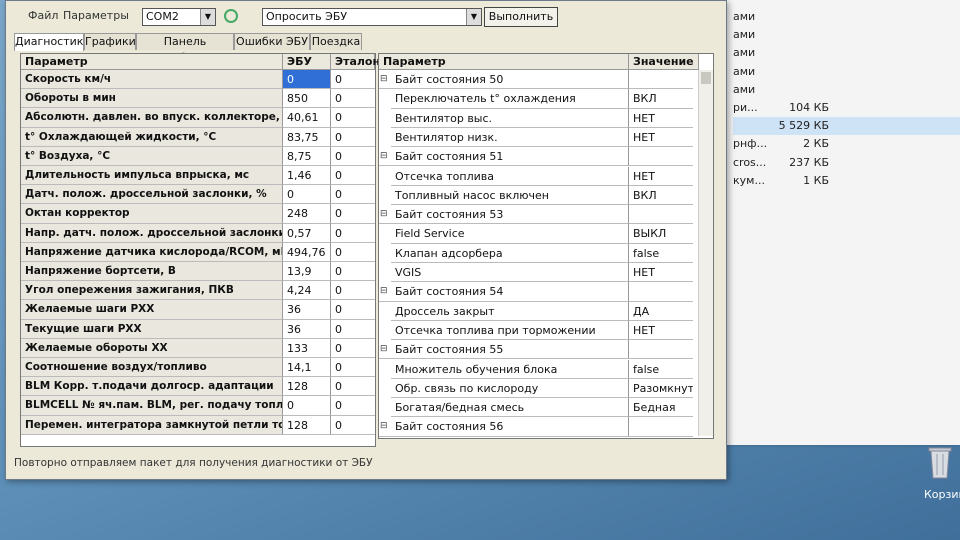 Image resolution: width=960 pixels, height=540 pixels. Describe the element at coordinates (179, 17) in the screenshot. I see `port-select: COM2 ▼` at that location.